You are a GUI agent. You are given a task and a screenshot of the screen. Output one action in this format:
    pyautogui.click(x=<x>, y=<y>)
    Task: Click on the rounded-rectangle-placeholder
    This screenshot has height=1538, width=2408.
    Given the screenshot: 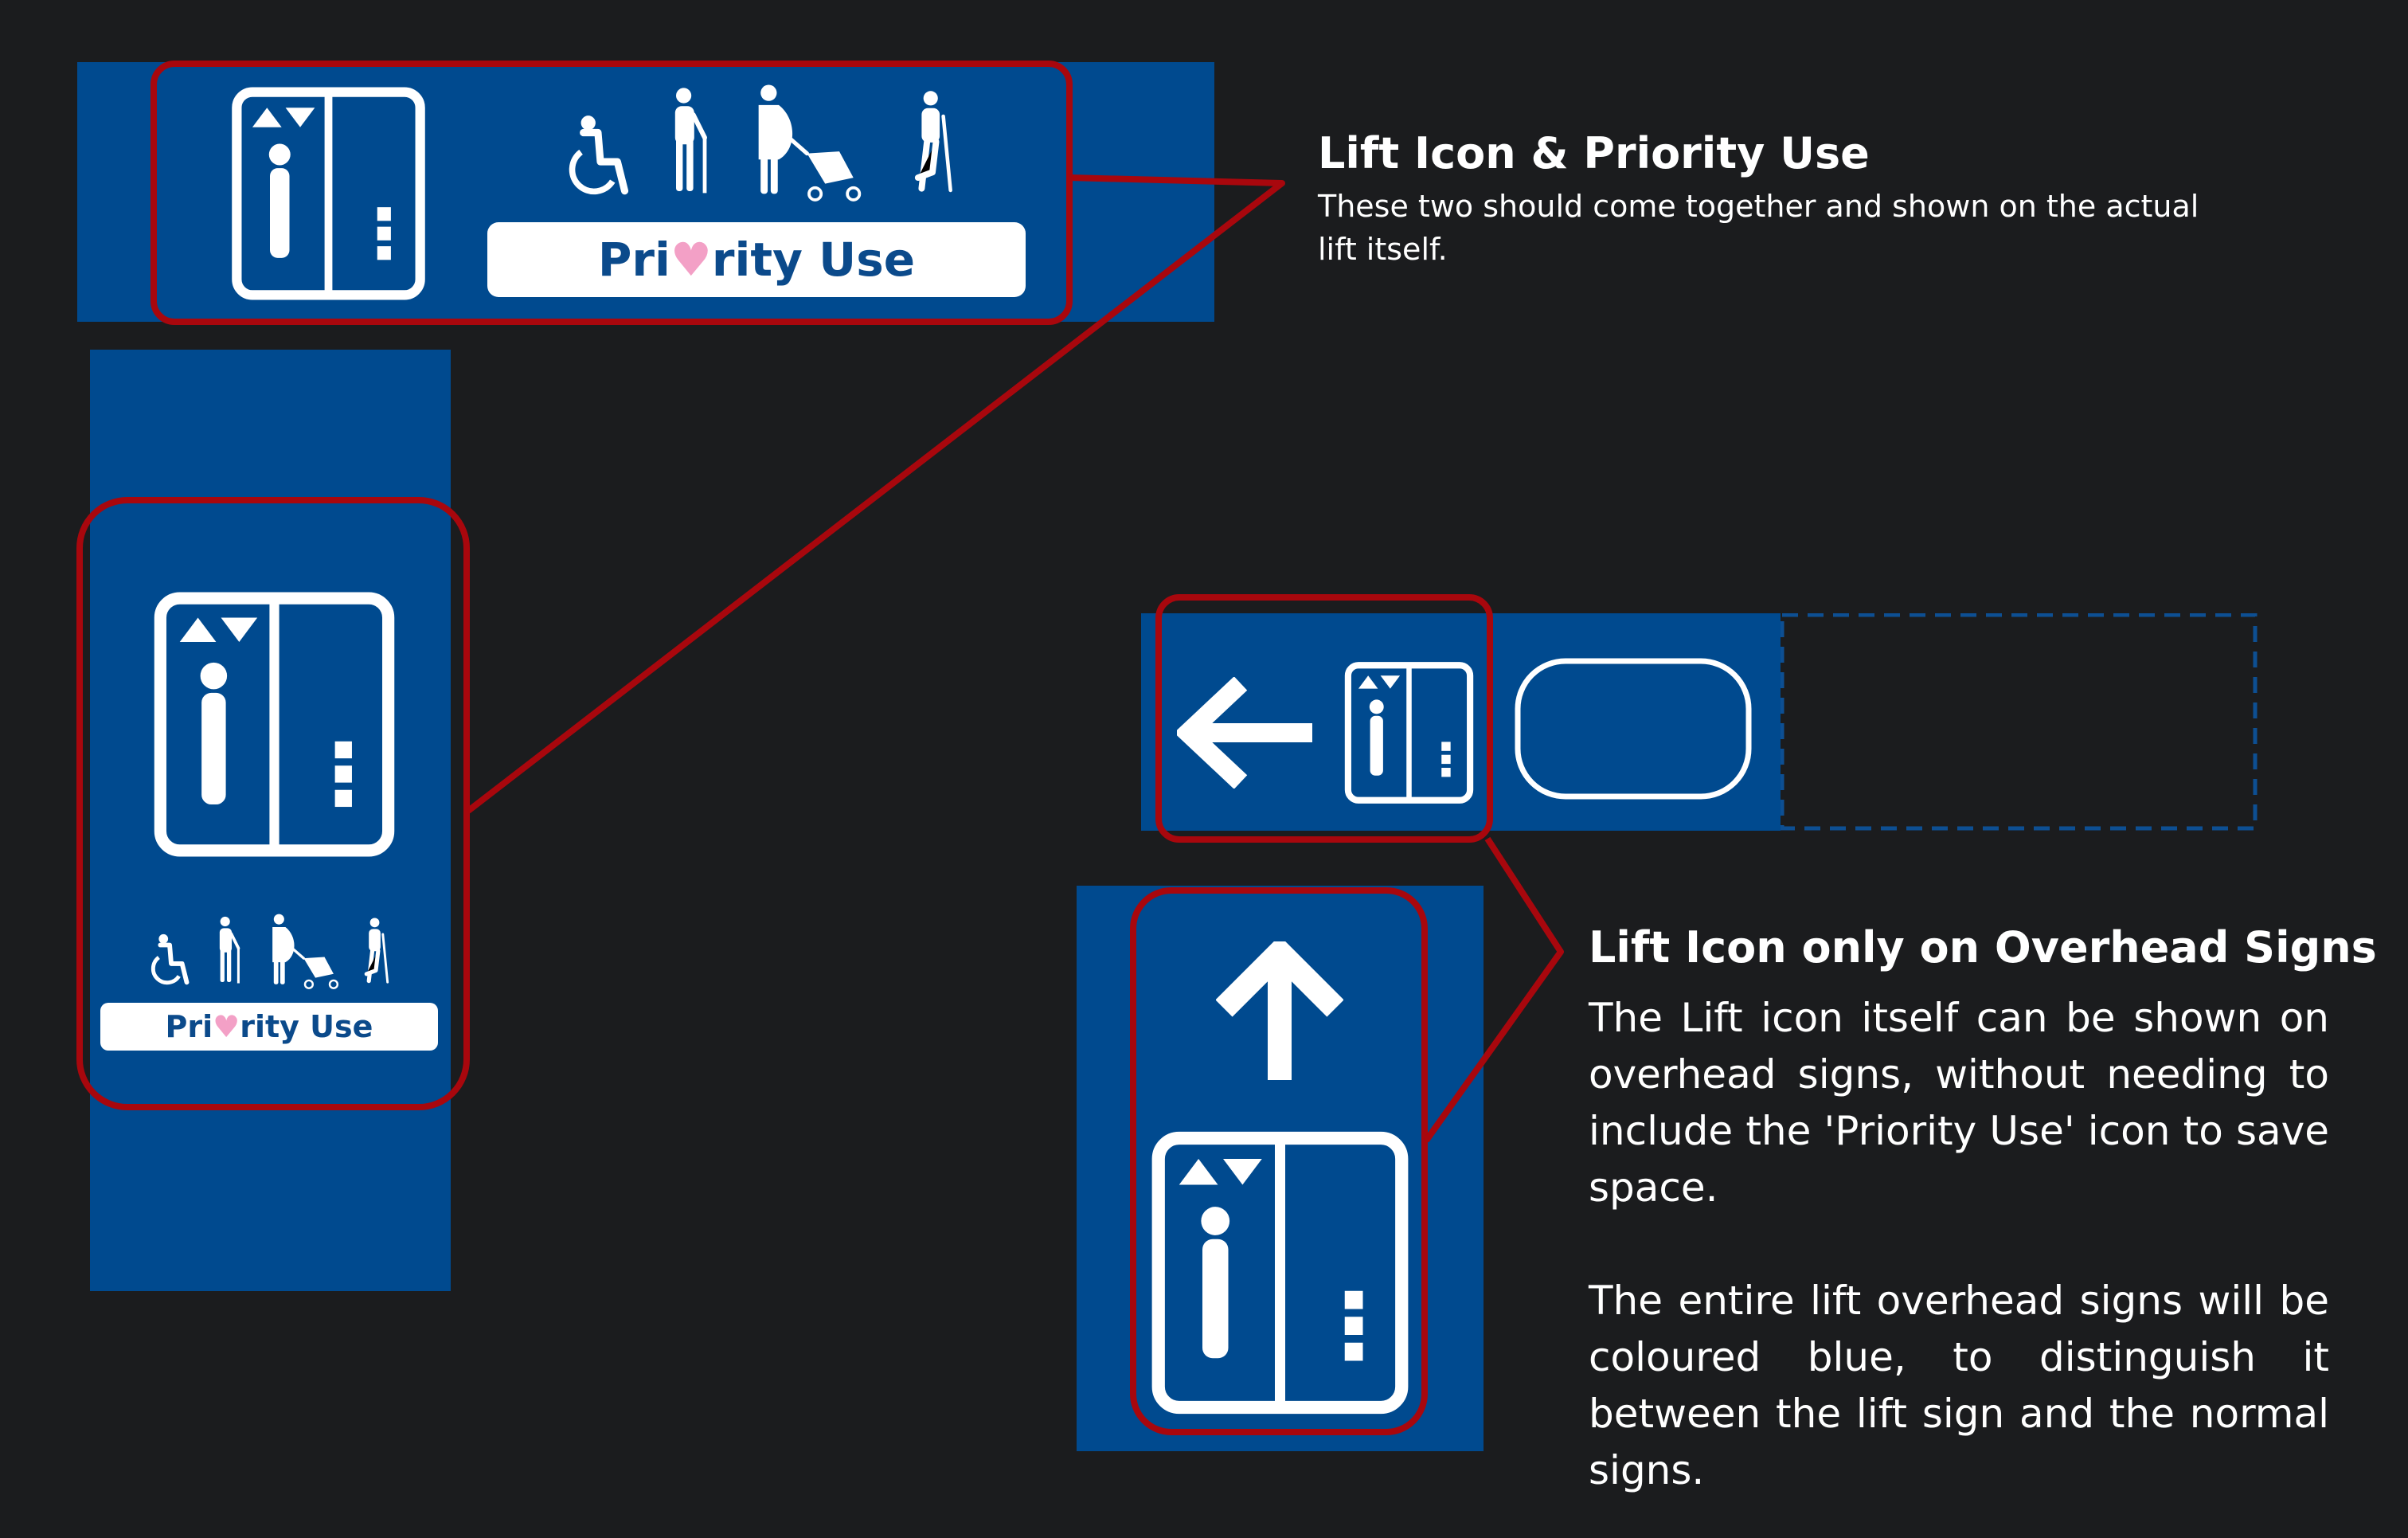 What is the action you would take?
    pyautogui.click(x=1633, y=729)
    